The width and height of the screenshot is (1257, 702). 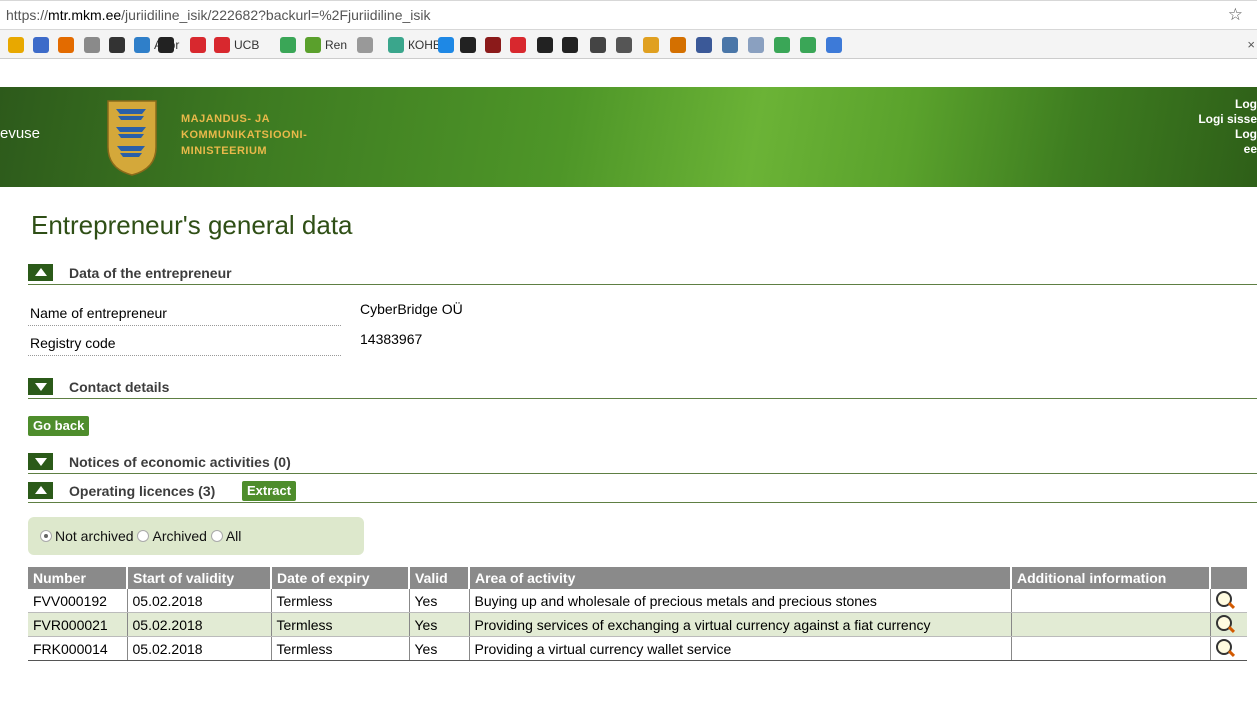 I want to click on archive-filter: Not archived Archived All, so click(x=196, y=536).